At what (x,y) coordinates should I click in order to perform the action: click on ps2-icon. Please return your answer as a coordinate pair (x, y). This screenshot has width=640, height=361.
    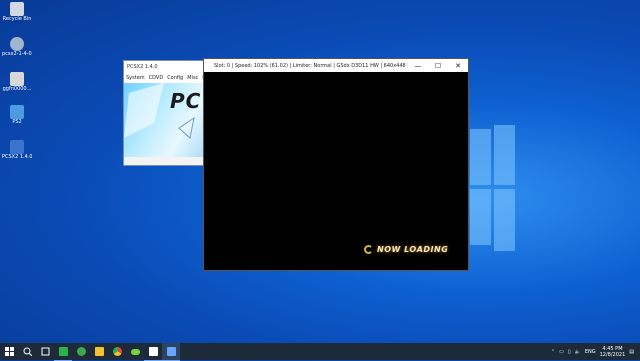
    Looking at the image, I should click on (17, 112).